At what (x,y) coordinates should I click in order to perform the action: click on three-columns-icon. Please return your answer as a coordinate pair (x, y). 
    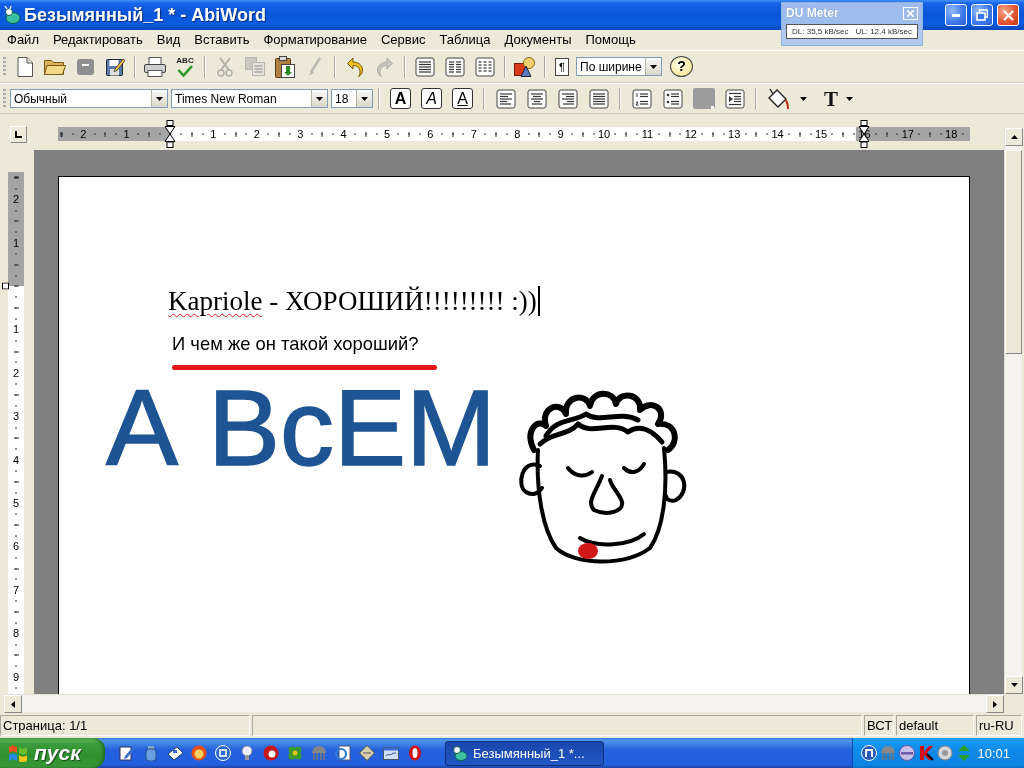
    Looking at the image, I should click on (485, 66).